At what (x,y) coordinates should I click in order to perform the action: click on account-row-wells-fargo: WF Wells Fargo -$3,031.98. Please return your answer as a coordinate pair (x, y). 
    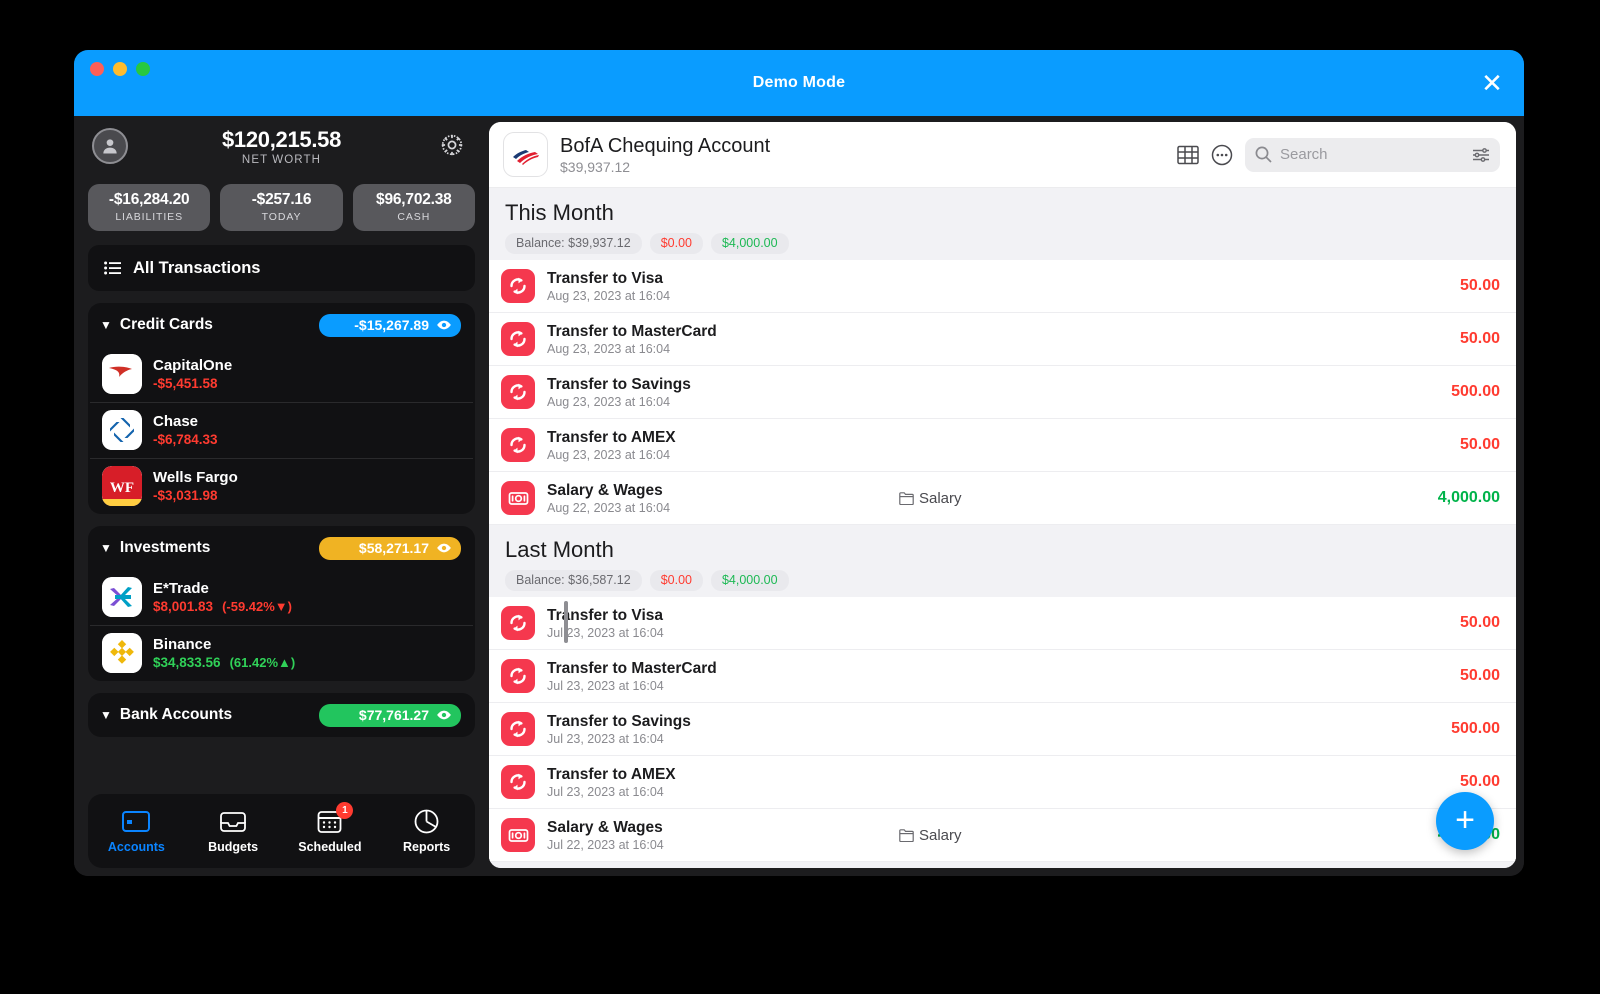
    Looking at the image, I should click on (281, 486).